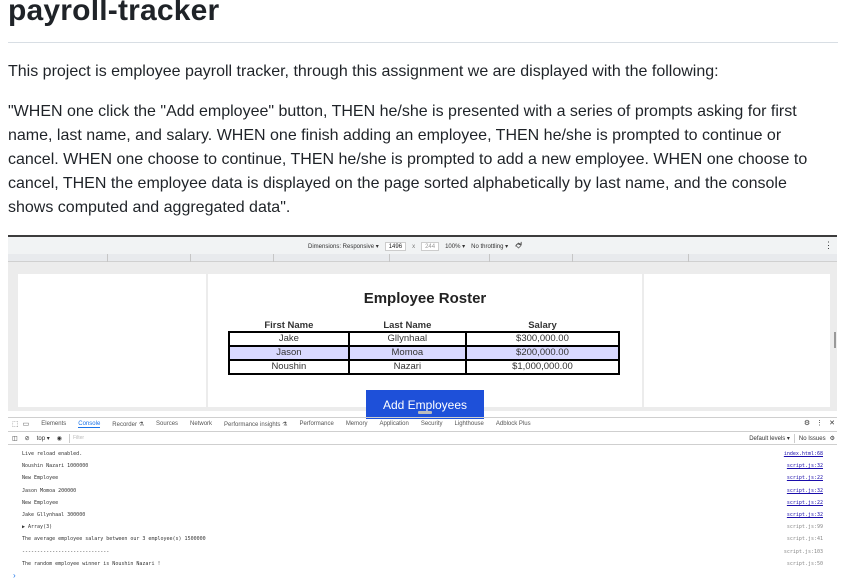 This screenshot has width=842, height=587. I want to click on source-link: script.js:103, so click(803, 552).